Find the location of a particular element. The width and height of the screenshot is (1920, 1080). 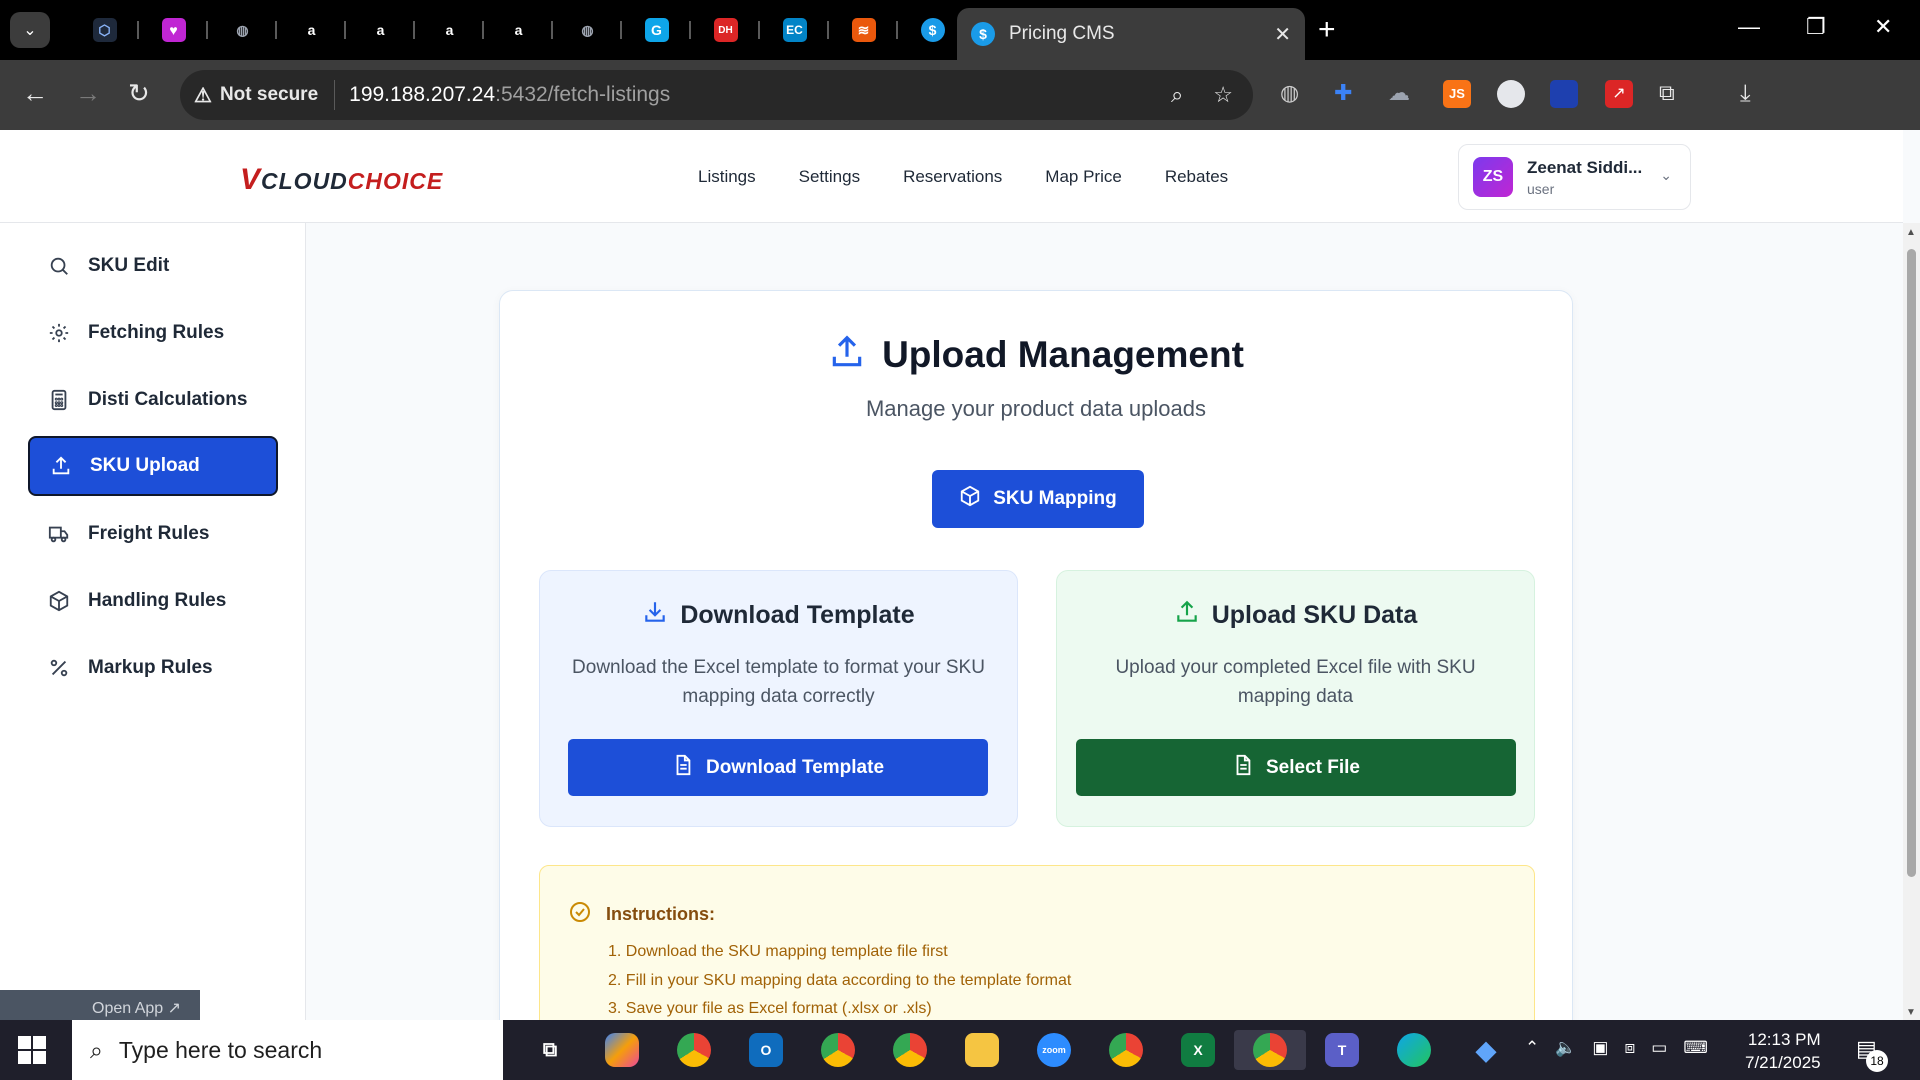

amazon-icon: a is located at coordinates (311, 30).